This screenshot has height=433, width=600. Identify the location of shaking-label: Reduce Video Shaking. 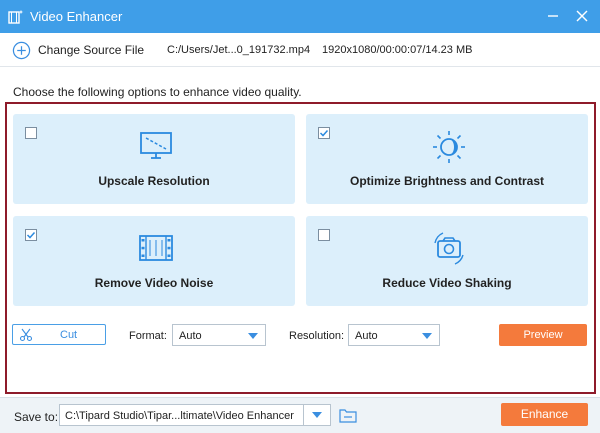
(447, 283).